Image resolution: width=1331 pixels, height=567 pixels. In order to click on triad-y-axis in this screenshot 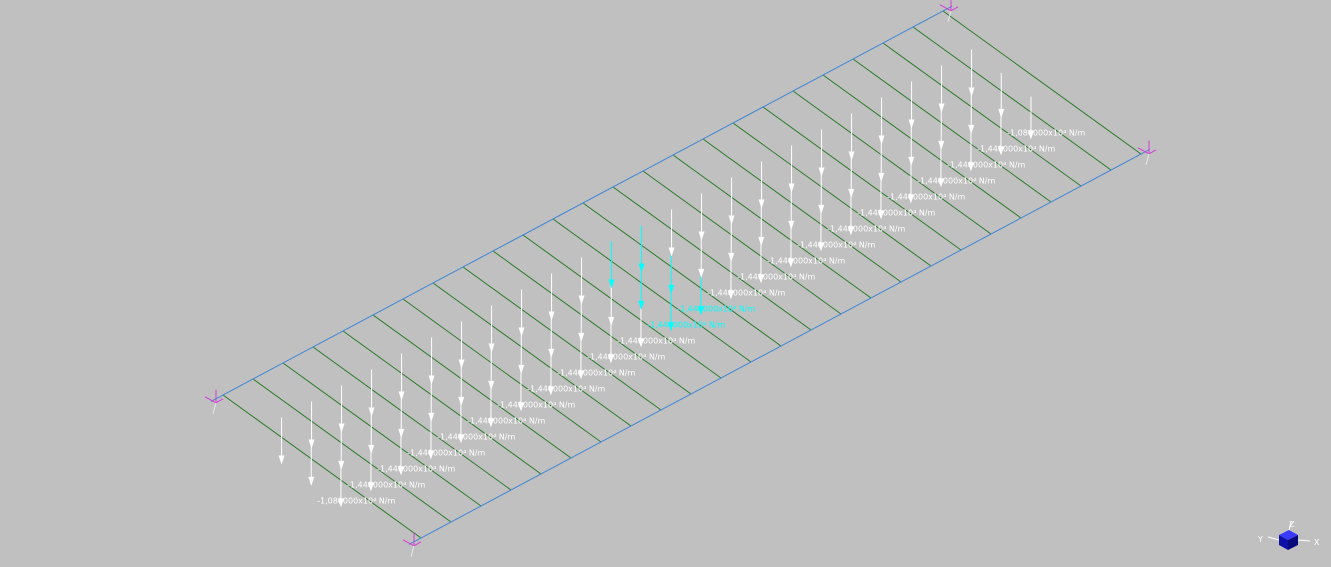, I will do `click(1273, 538)`.